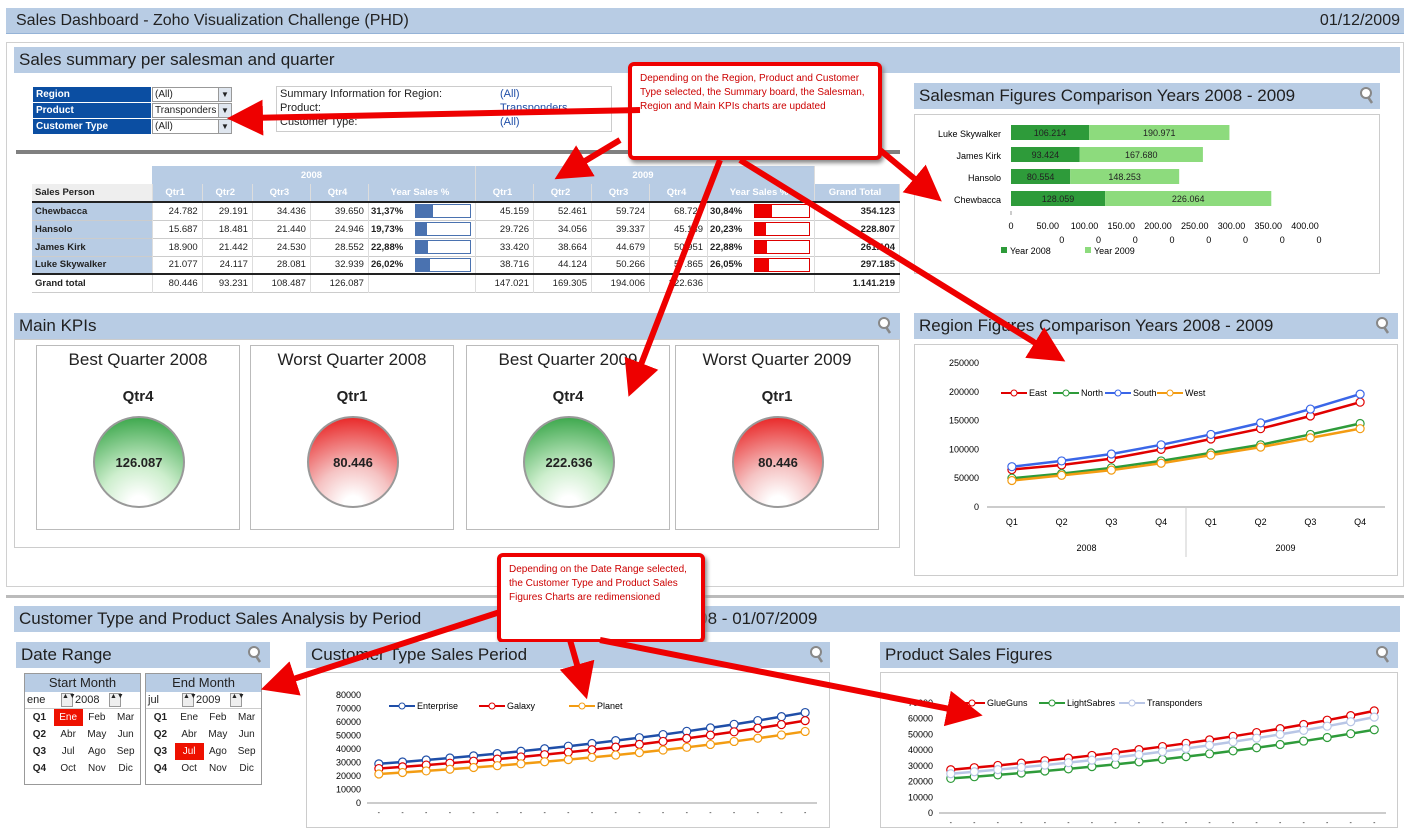  I want to click on kpi-gauge: 80.446, so click(353, 462).